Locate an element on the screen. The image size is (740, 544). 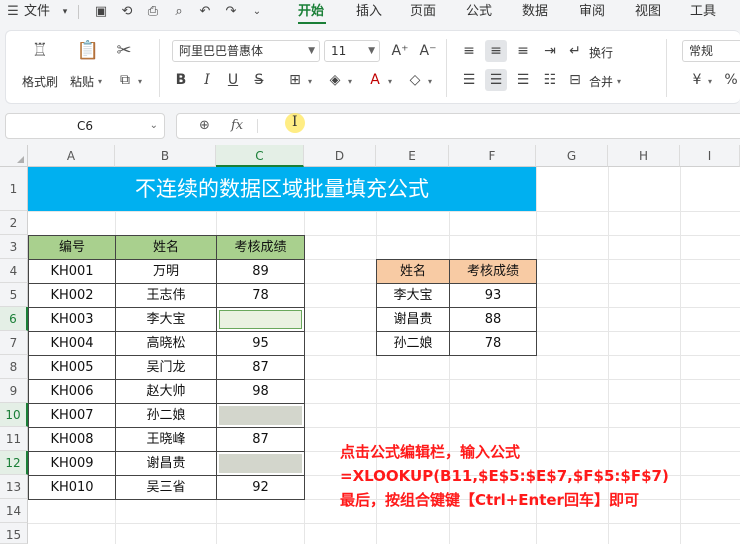
column-header-c: C is located at coordinates (260, 156).